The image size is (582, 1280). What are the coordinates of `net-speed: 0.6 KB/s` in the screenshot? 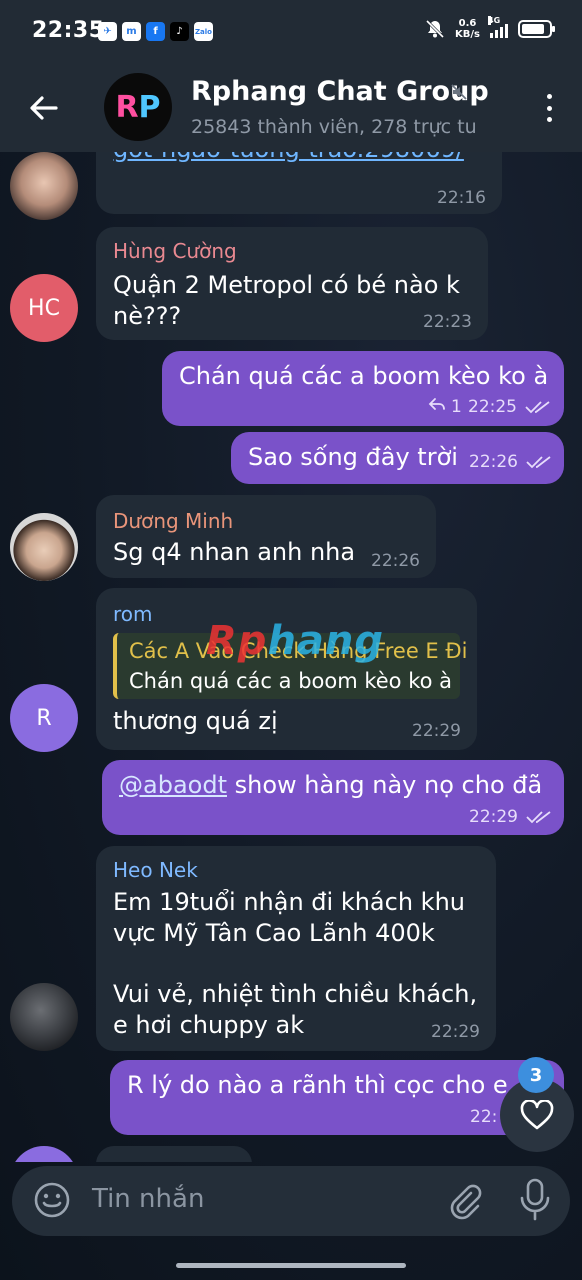 It's located at (467, 29).